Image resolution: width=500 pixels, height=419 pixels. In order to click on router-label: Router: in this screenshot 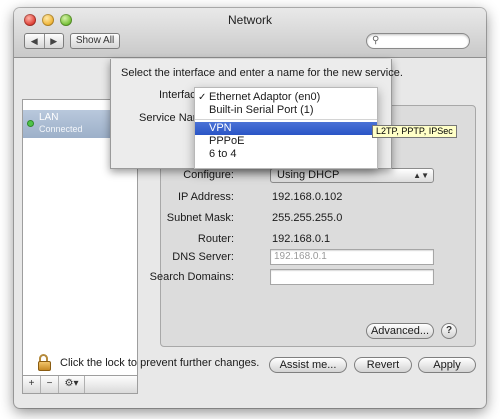, I will do `click(215, 239)`.